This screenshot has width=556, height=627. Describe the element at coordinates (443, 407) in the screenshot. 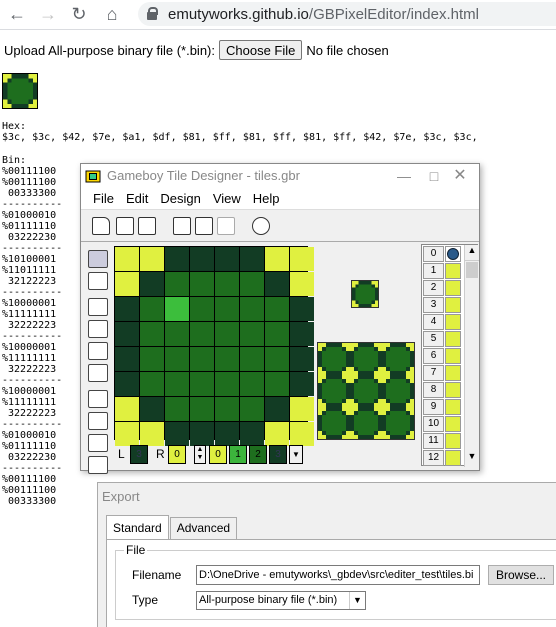

I see `tile-list-item: 9` at that location.